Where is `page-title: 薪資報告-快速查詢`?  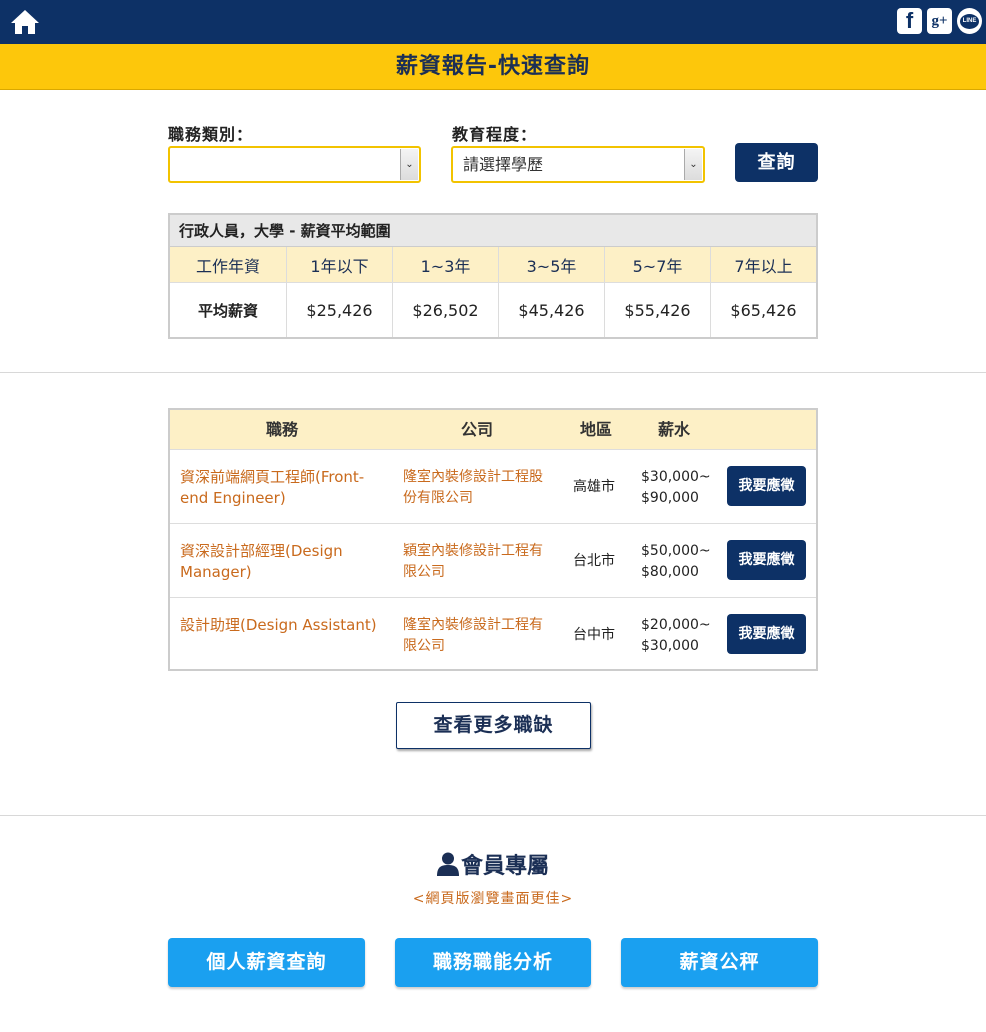
page-title: 薪資報告-快速查詢 is located at coordinates (493, 66).